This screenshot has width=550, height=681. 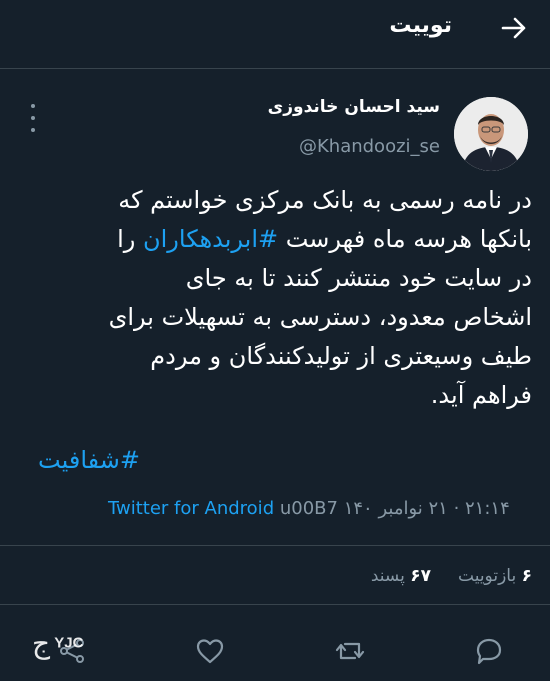 I want to click on separator-text: u00B7, so click(x=308, y=508).